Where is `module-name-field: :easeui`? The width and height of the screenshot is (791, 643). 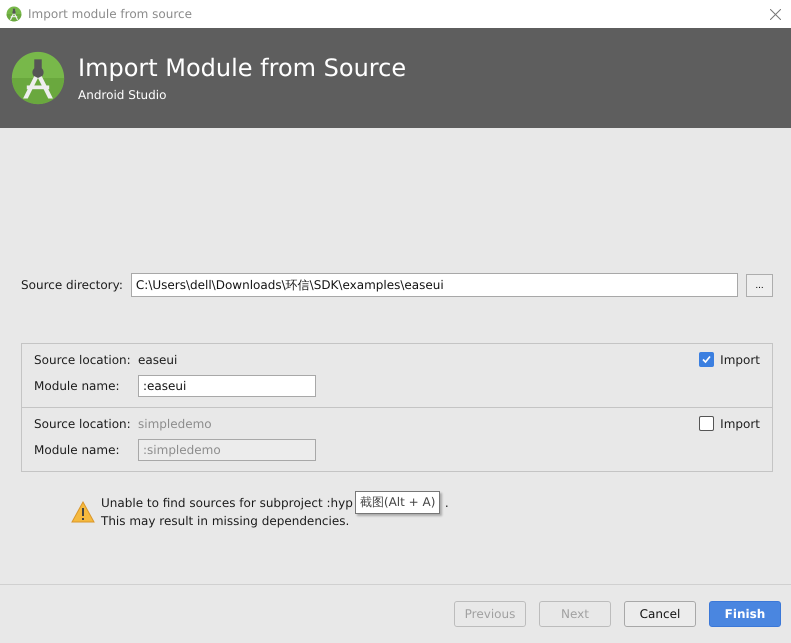 module-name-field: :easeui is located at coordinates (227, 386).